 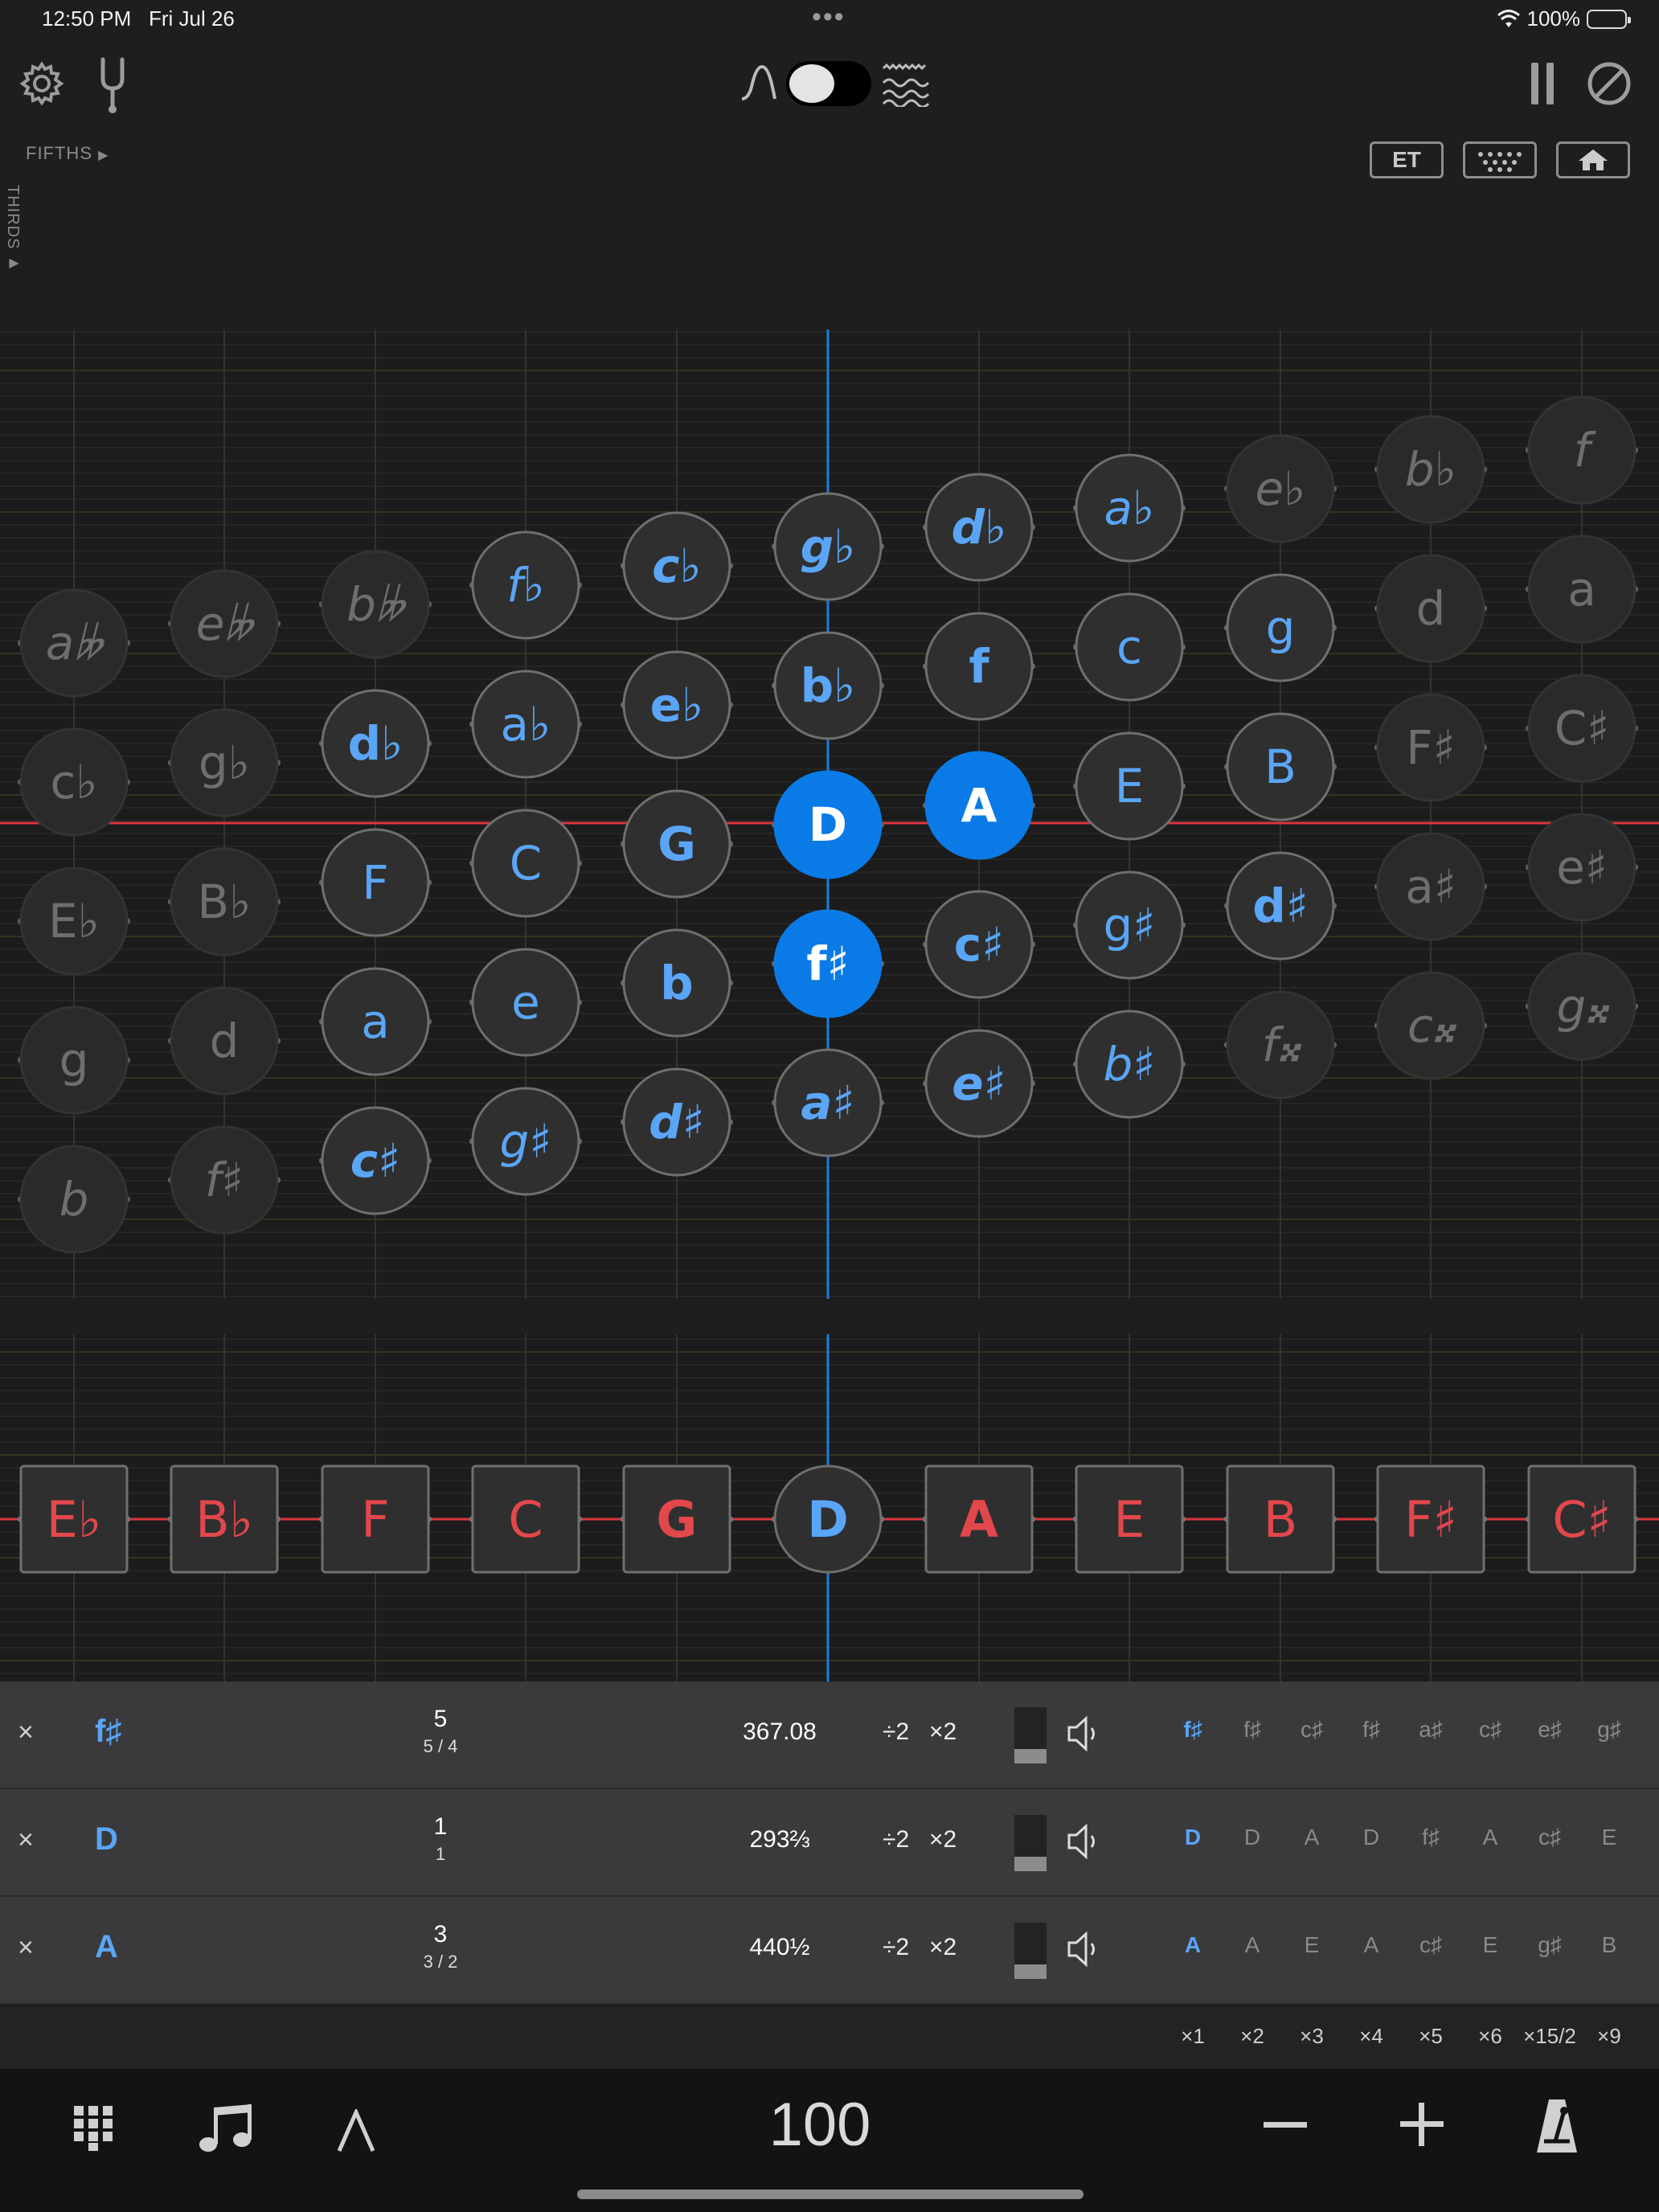 I want to click on home-icon, so click(x=1593, y=159).